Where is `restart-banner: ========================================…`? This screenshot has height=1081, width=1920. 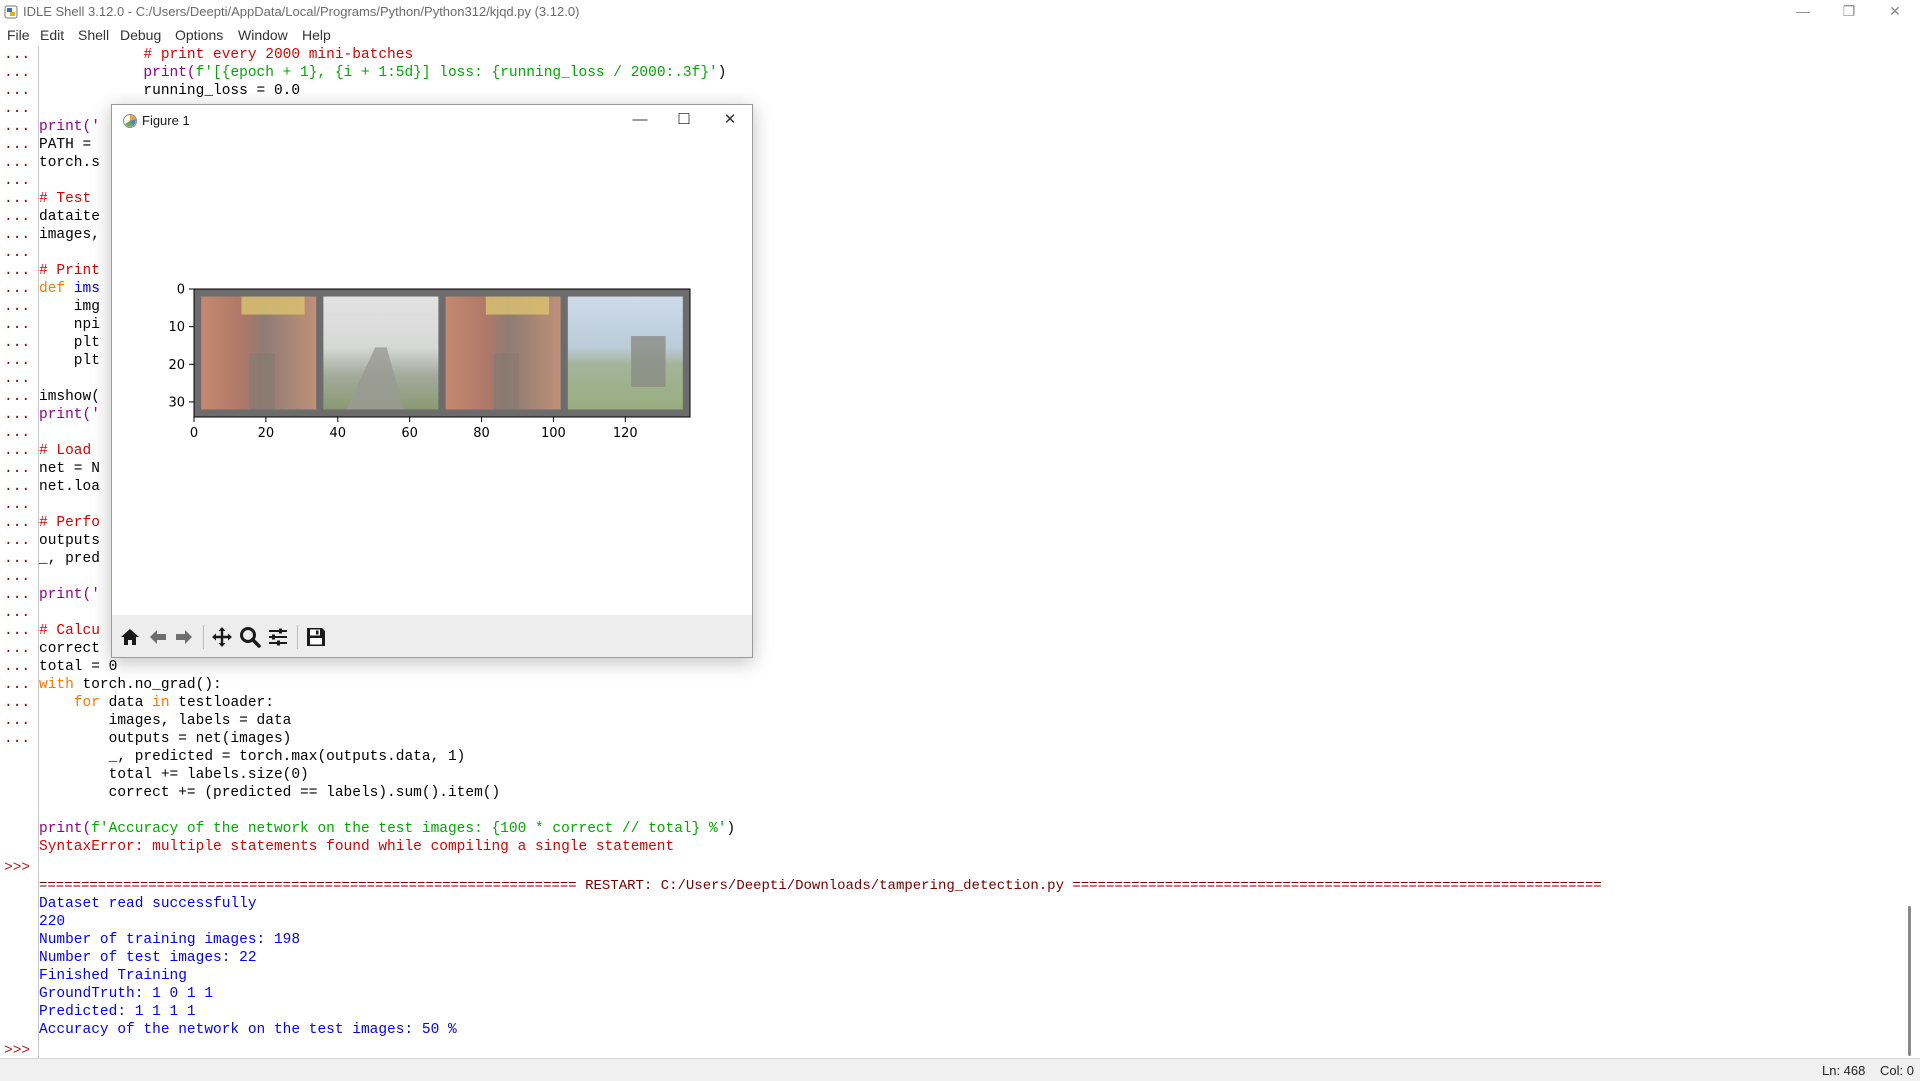
restart-banner: ========================================… is located at coordinates (820, 886).